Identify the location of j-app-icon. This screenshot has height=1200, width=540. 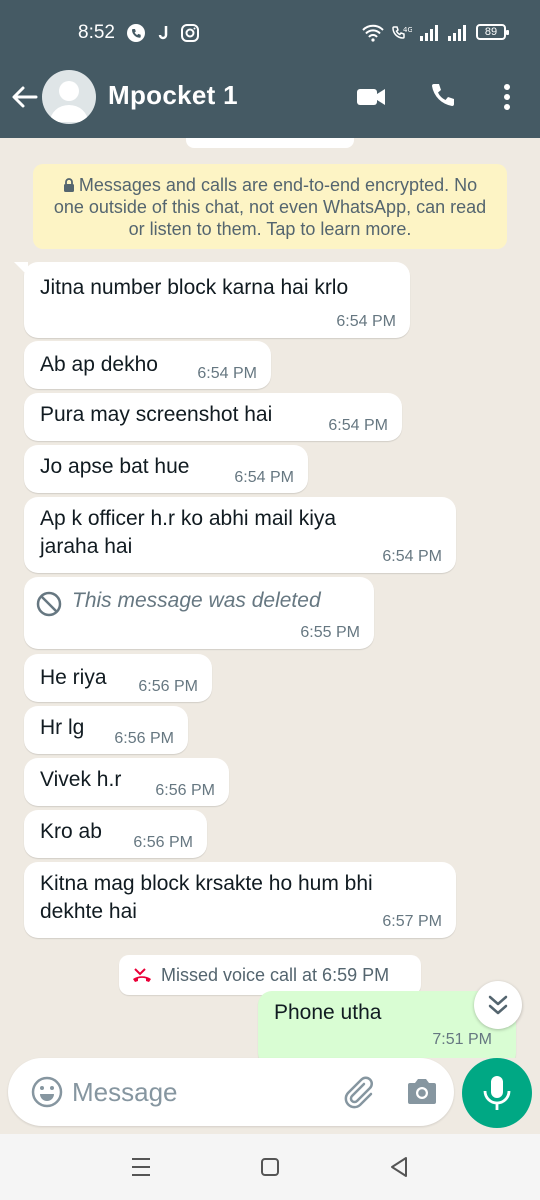
(163, 33).